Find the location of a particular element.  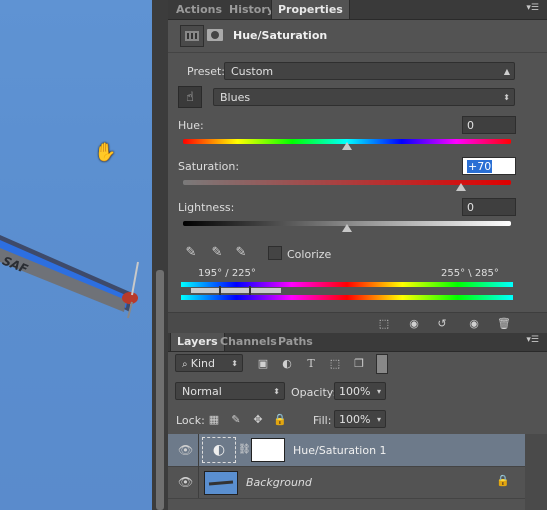

filter-kind-dropdown: ⌕ Kind ⬍ is located at coordinates (209, 363).